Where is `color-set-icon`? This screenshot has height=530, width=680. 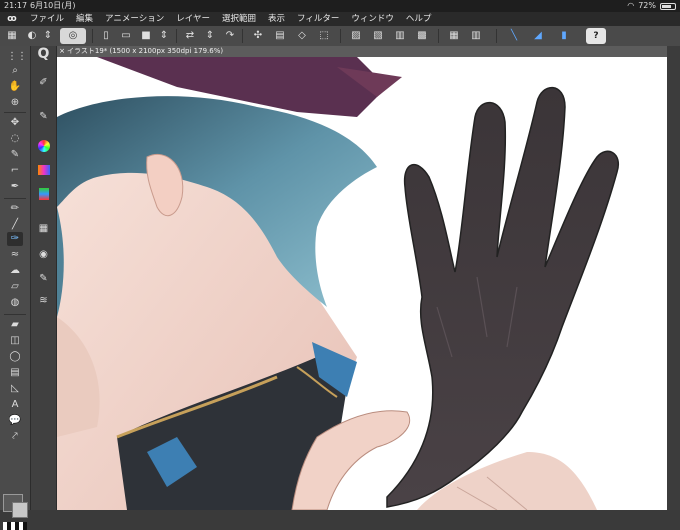
color-set-icon is located at coordinates (43, 170).